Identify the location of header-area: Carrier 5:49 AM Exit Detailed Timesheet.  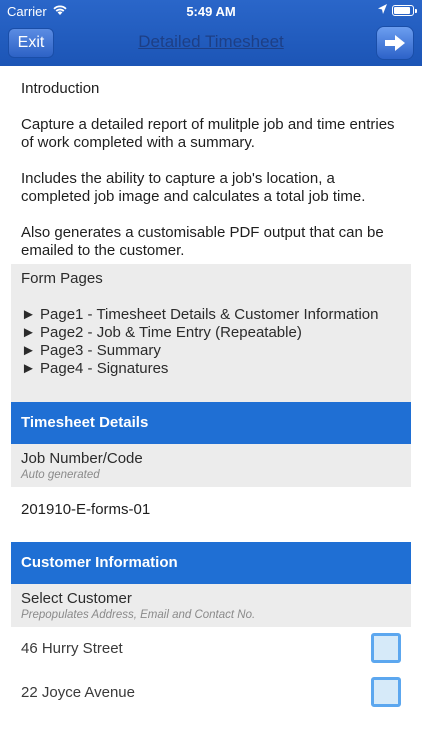
(211, 33).